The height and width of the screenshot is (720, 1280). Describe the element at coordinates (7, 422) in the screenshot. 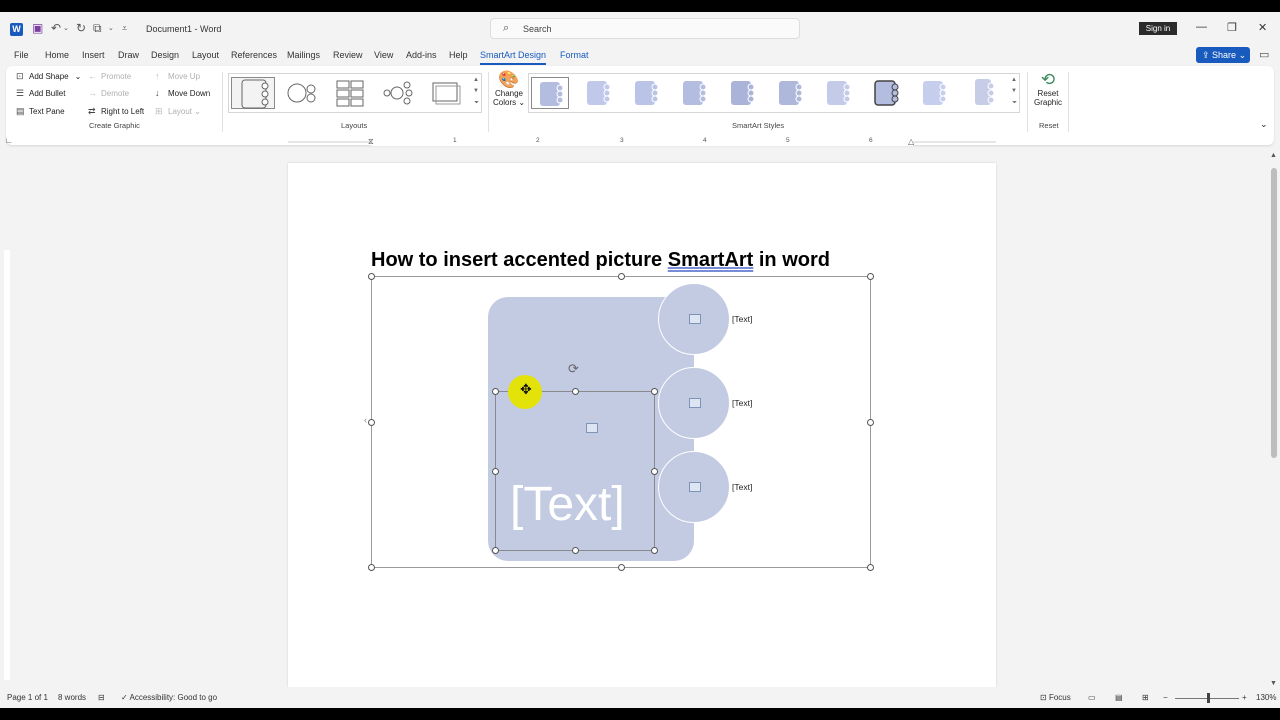

I see `vertical-ruler` at that location.